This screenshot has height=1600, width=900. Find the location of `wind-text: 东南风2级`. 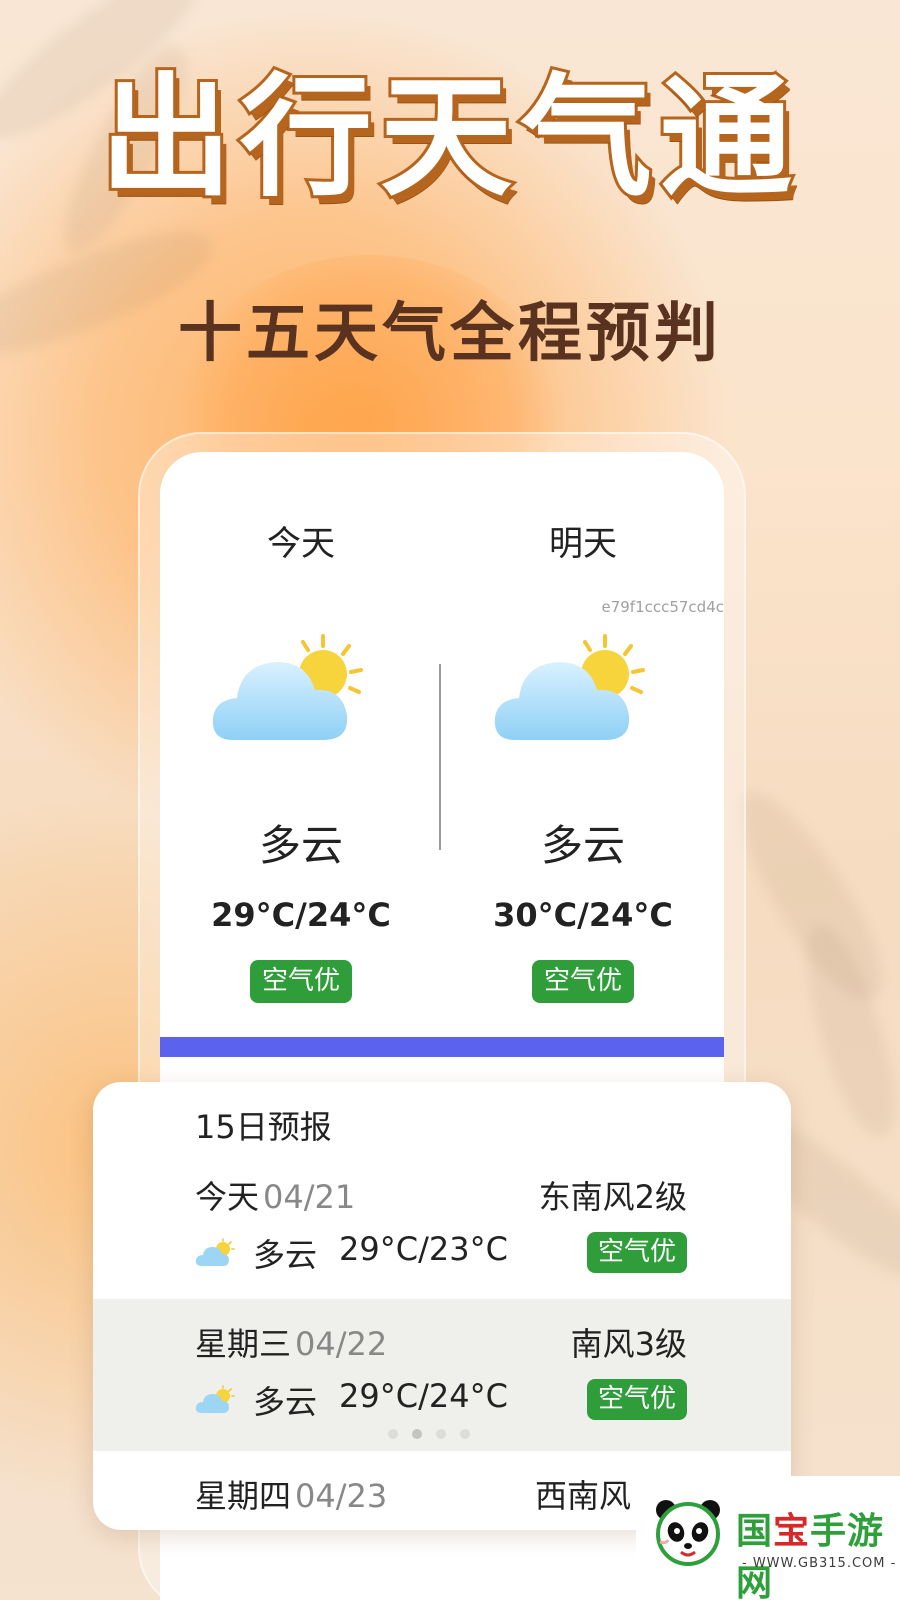

wind-text: 东南风2级 is located at coordinates (612, 1197).